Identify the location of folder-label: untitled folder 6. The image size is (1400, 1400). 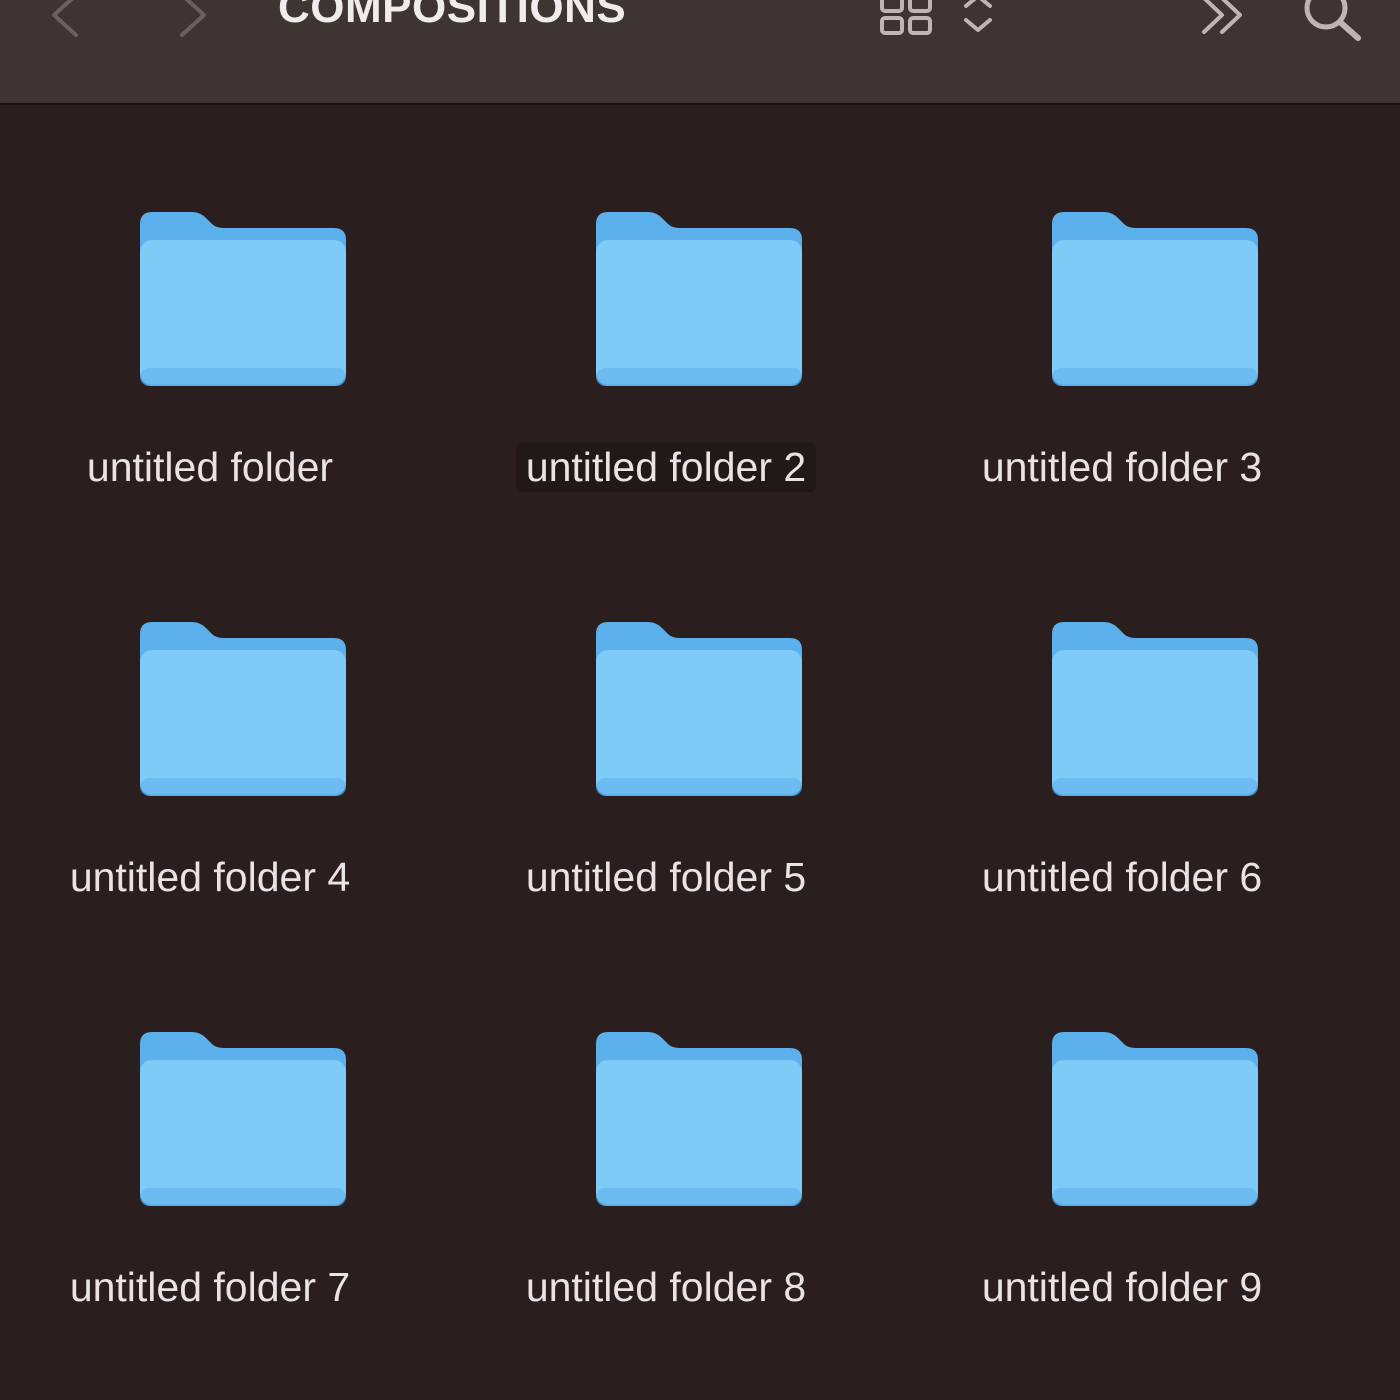
(1122, 877).